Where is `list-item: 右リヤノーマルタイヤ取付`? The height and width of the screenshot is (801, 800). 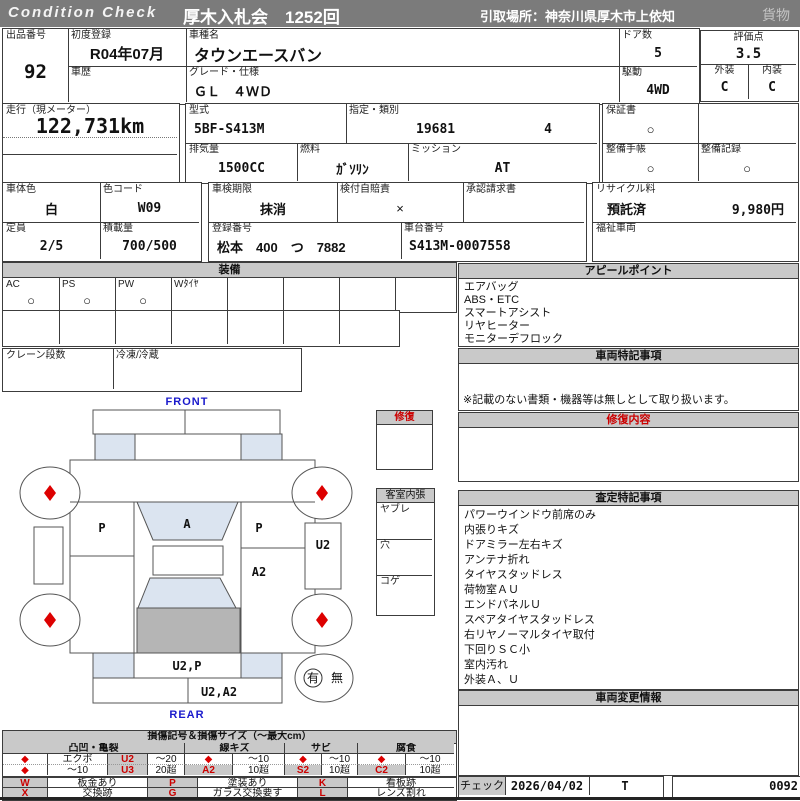 list-item: 右リヤノーマルタイヤ取付 is located at coordinates (529, 635).